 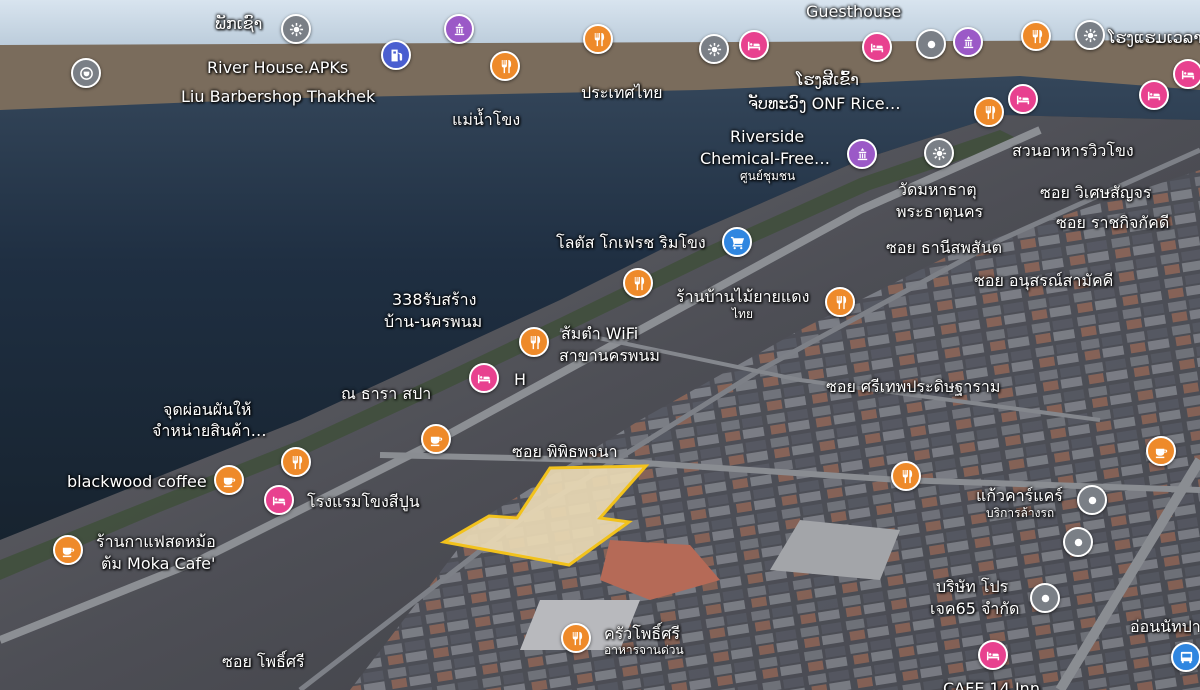 What do you see at coordinates (1161, 451) in the screenshot?
I see `right-cafe-pin` at bounding box center [1161, 451].